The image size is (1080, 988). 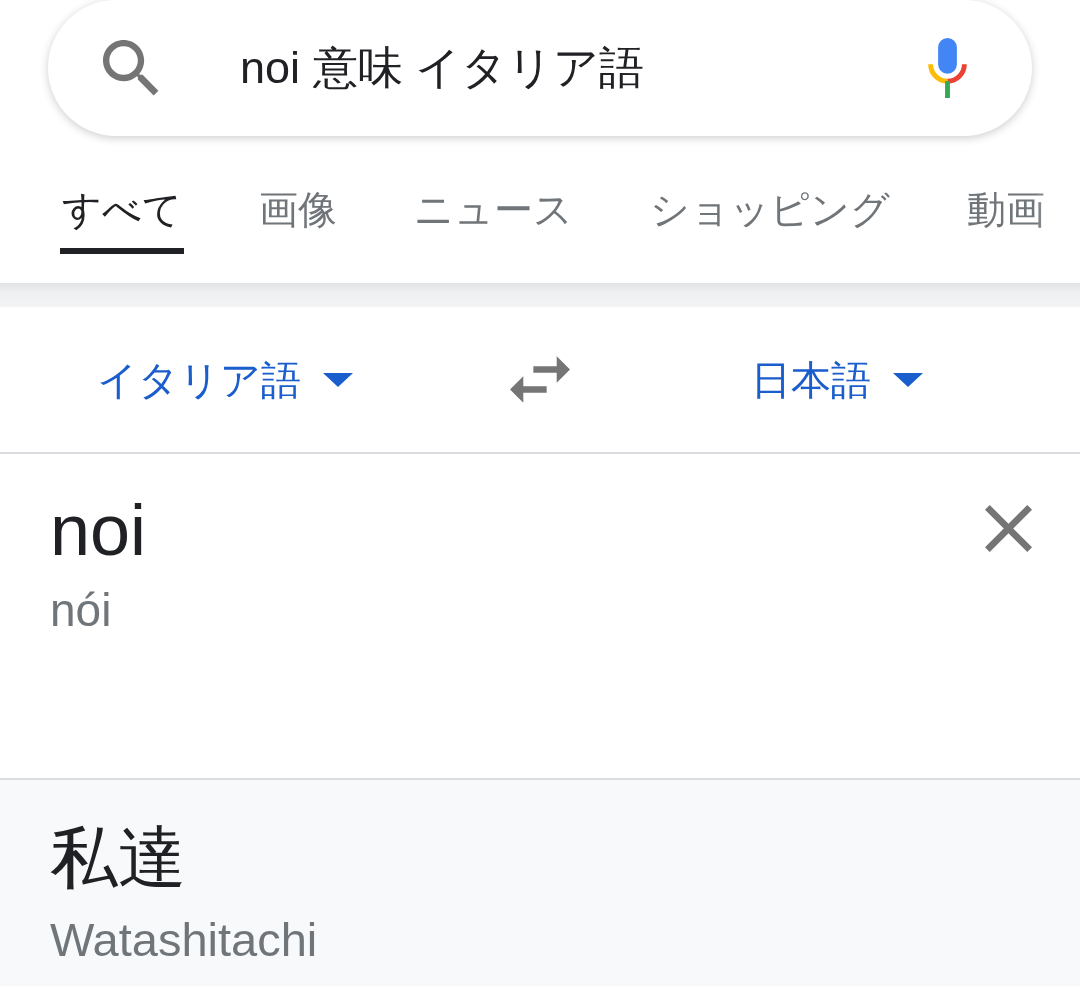 I want to click on source-text: noi, so click(x=98, y=530).